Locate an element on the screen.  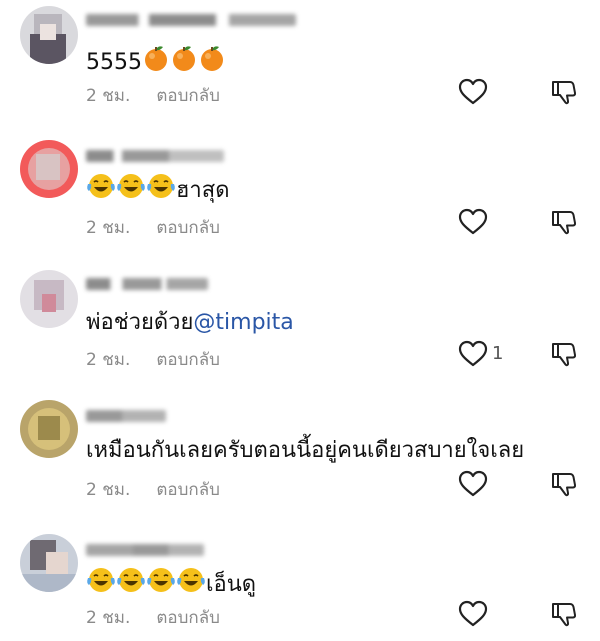
comment-text: เอ็นดู is located at coordinates (171, 584).